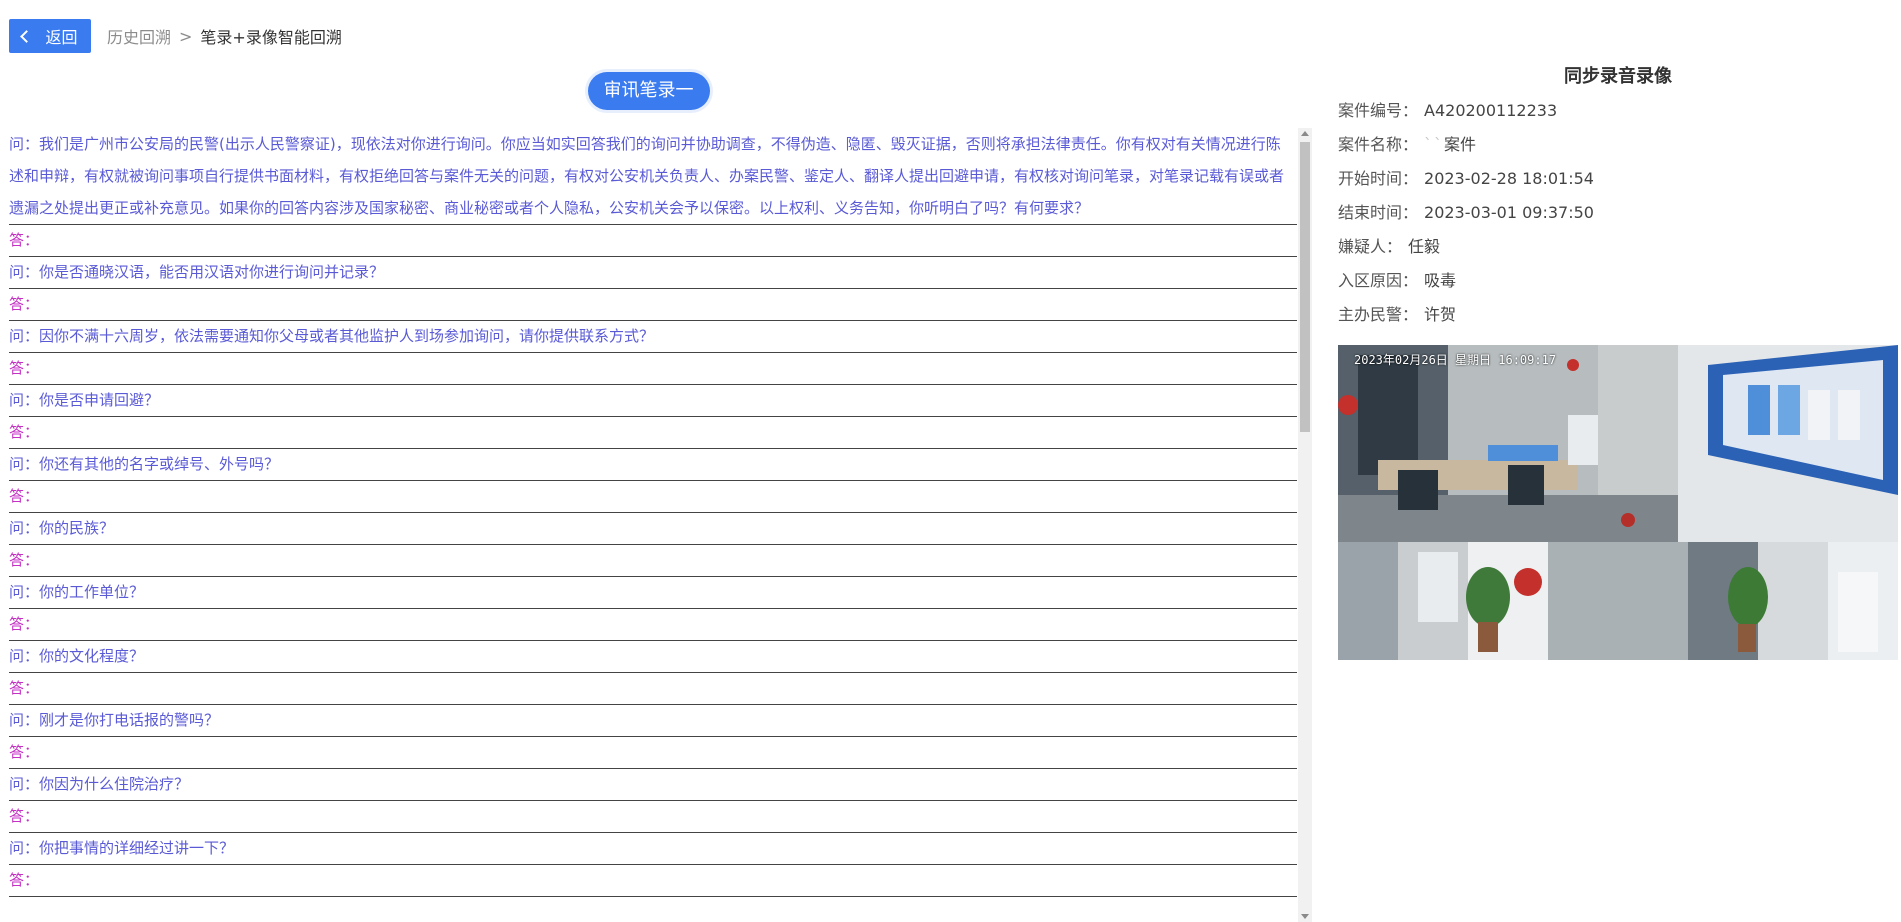 The image size is (1901, 922). I want to click on info-value: 2023-02-28 18:01:54, so click(1509, 178).